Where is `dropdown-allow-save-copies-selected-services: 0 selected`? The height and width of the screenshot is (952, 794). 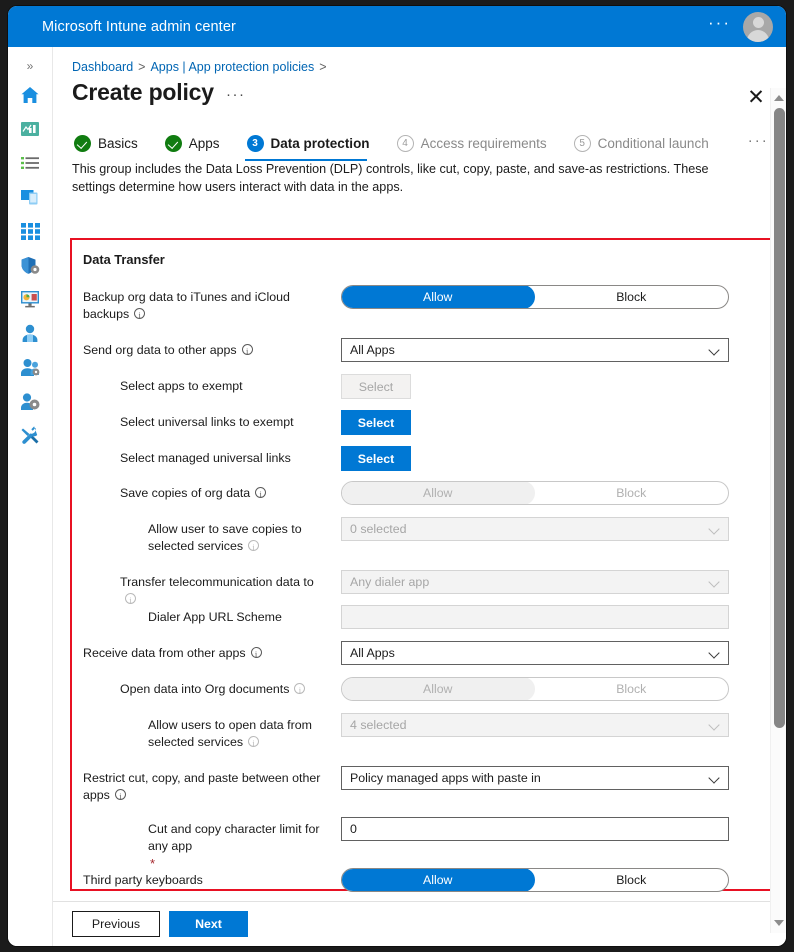 dropdown-allow-save-copies-selected-services: 0 selected is located at coordinates (535, 529).